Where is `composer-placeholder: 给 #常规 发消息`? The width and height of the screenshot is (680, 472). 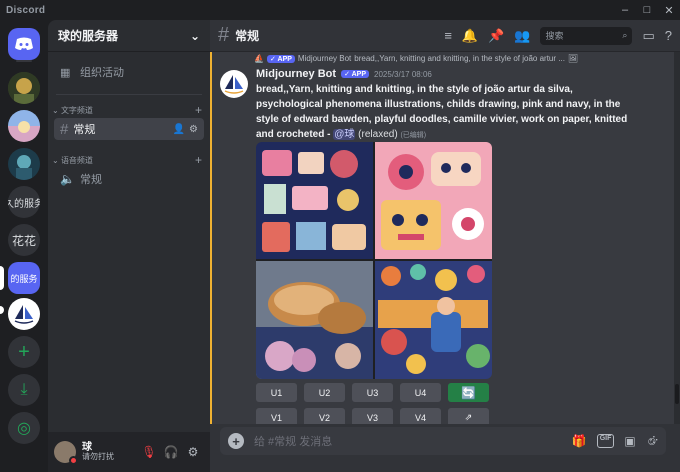
composer-placeholder: 给 #常规 发消息 is located at coordinates (293, 442).